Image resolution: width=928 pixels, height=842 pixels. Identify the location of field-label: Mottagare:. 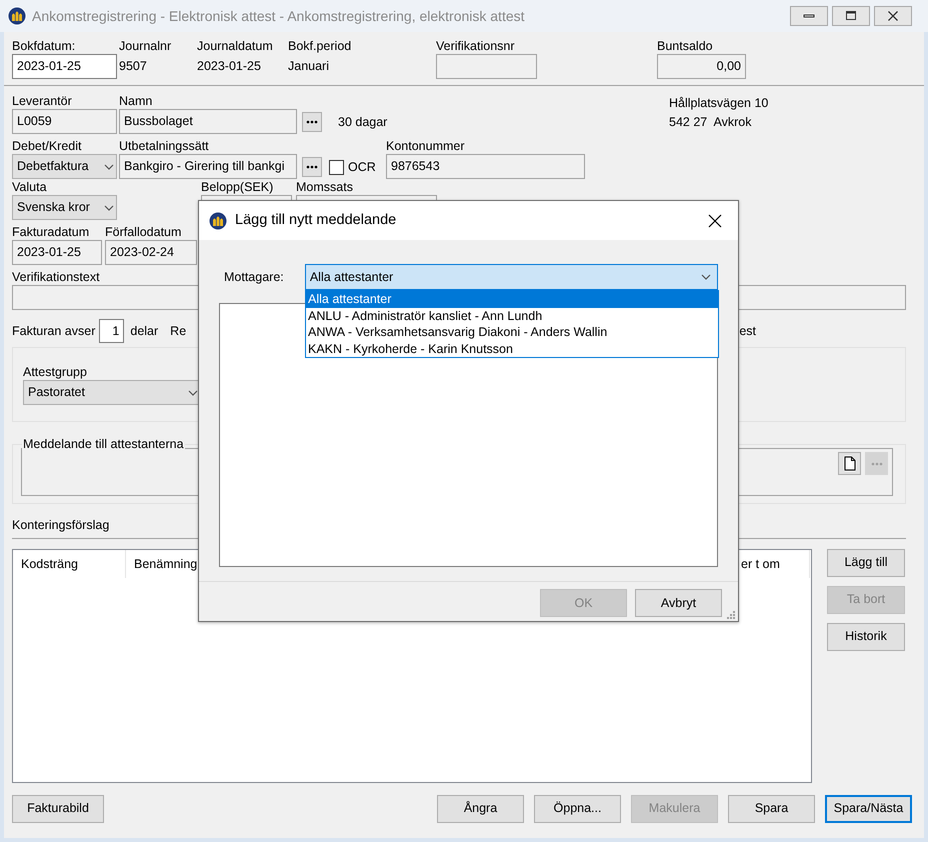
(254, 277).